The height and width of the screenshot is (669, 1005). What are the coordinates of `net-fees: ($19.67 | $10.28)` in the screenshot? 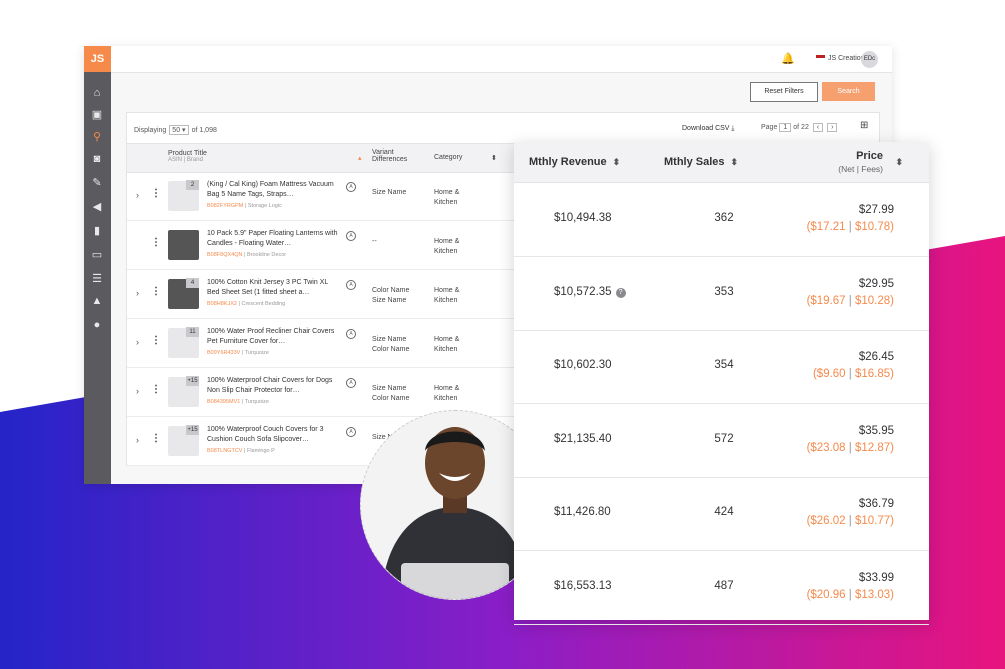 It's located at (850, 300).